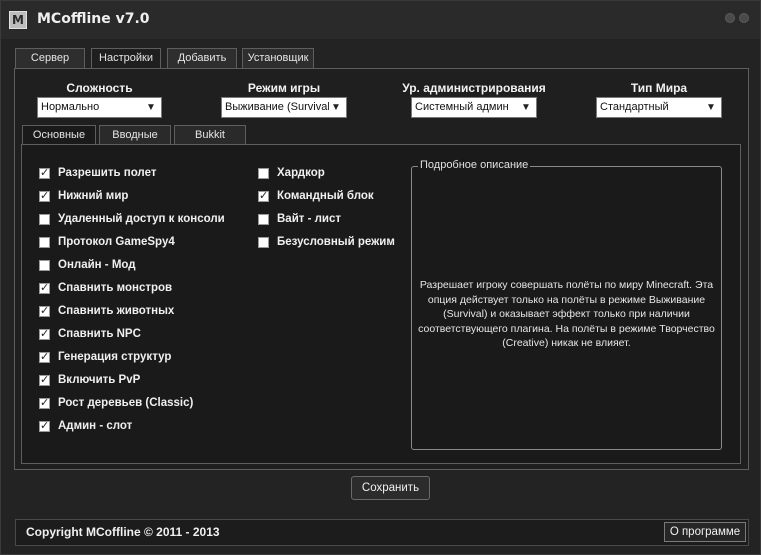 The height and width of the screenshot is (555, 761). What do you see at coordinates (278, 58) in the screenshot?
I see `tab-installer: Установщик` at bounding box center [278, 58].